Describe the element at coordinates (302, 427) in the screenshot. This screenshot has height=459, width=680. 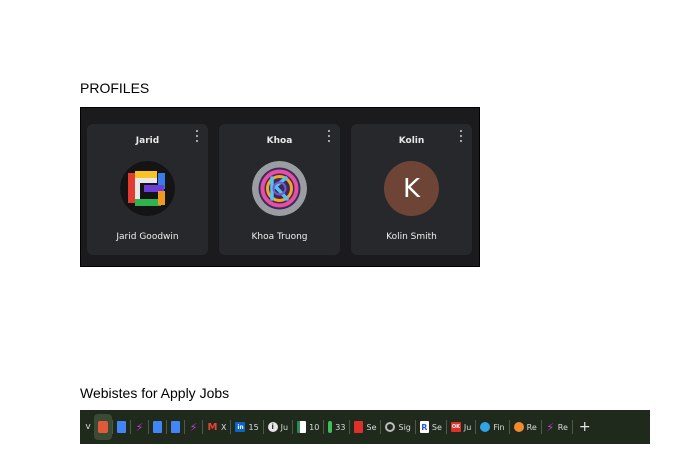
I see `doc-green-icon` at that location.